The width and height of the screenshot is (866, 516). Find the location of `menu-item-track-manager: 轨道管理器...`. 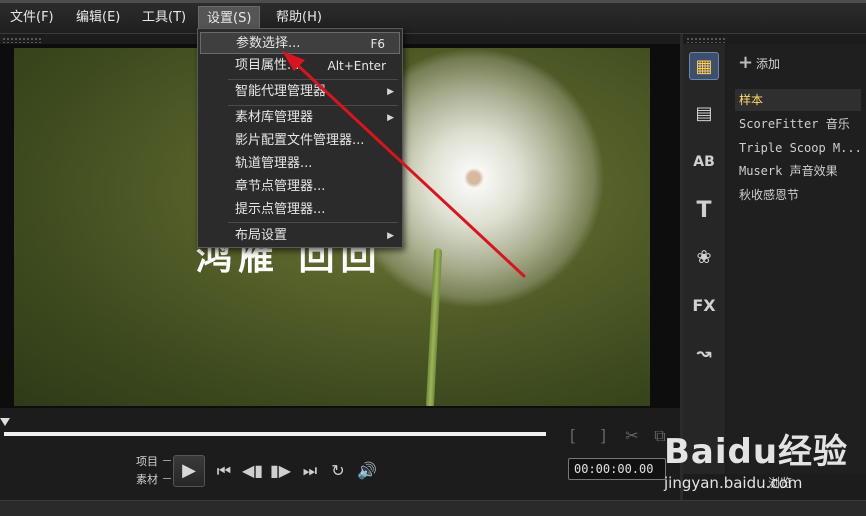

menu-item-track-manager: 轨道管理器... is located at coordinates (300, 164).